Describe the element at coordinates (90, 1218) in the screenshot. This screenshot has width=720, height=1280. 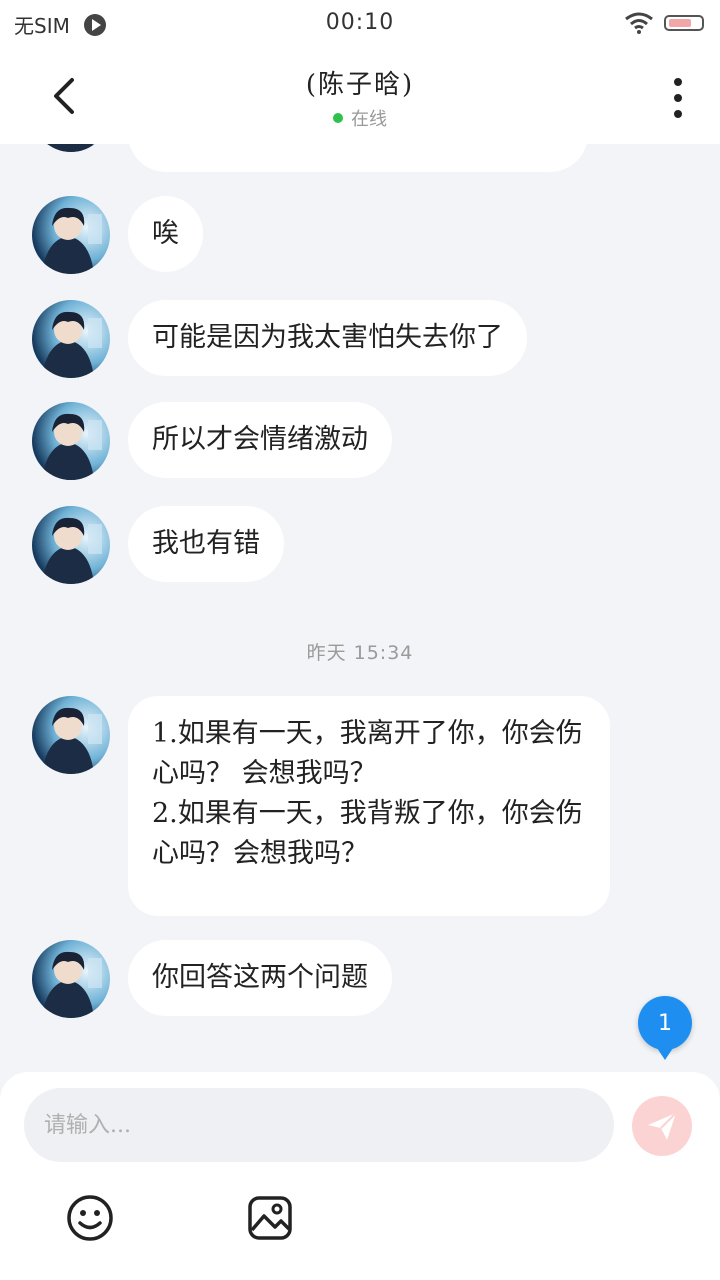
I see `emoji-smile-icon` at that location.